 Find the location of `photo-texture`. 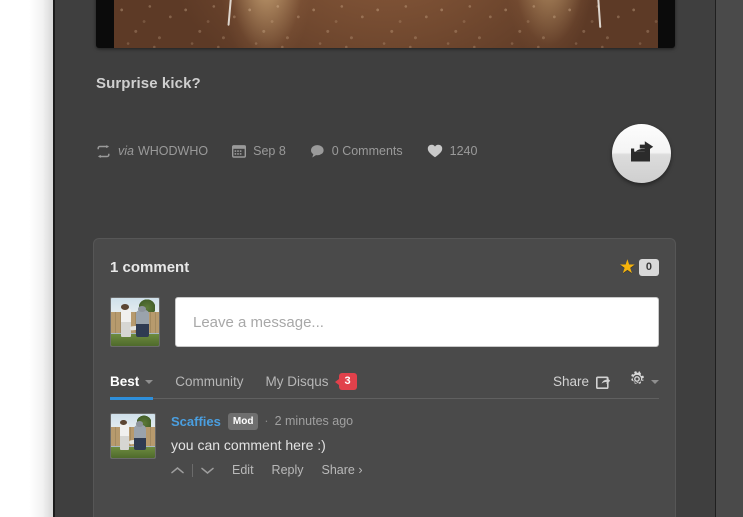

photo-texture is located at coordinates (386, 24).